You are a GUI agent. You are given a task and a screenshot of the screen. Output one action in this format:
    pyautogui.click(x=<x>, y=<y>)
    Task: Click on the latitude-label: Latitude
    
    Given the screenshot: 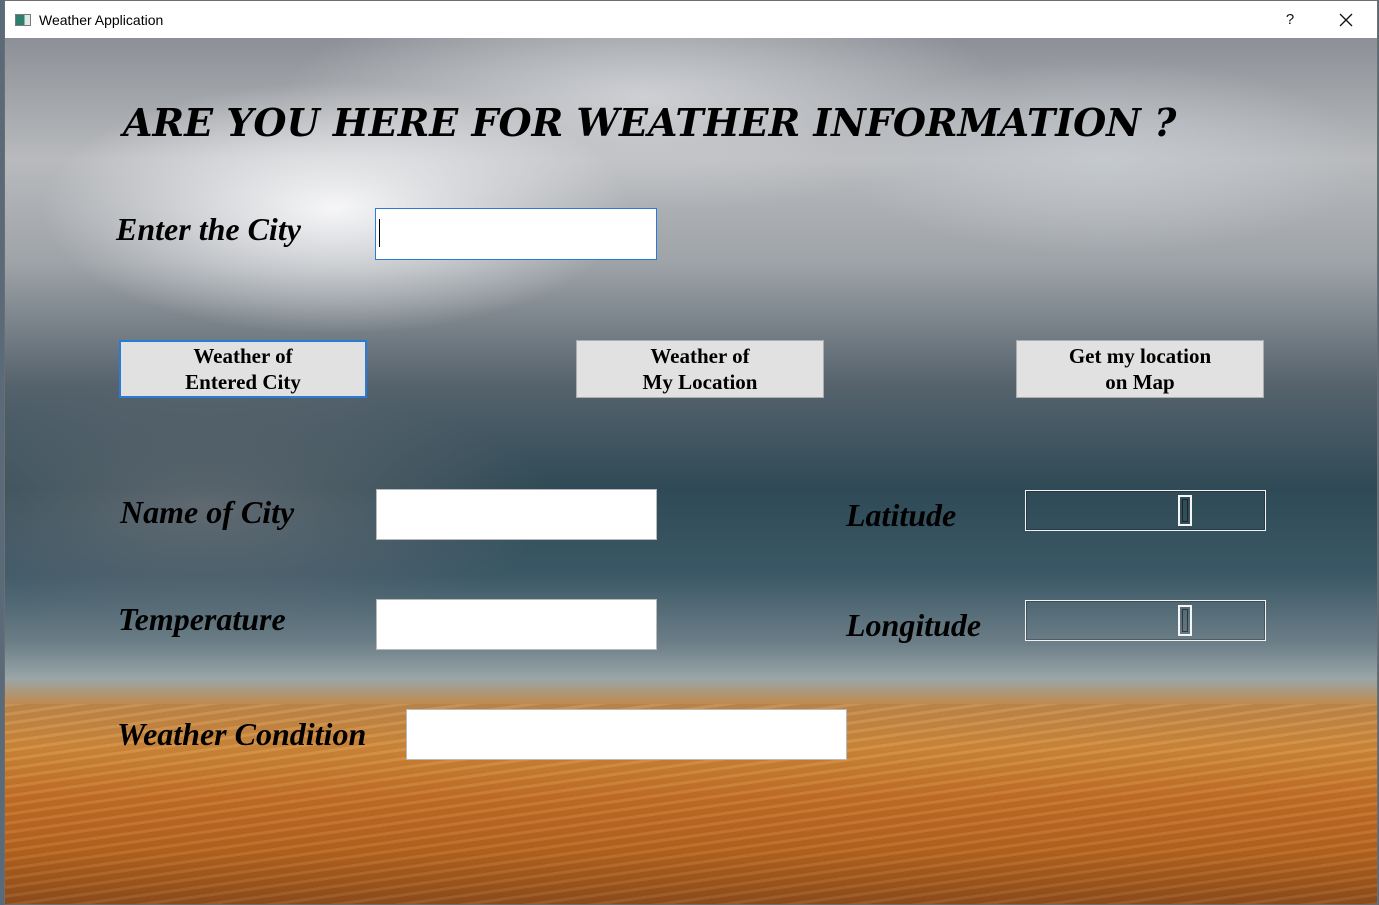 What is the action you would take?
    pyautogui.click(x=901, y=515)
    